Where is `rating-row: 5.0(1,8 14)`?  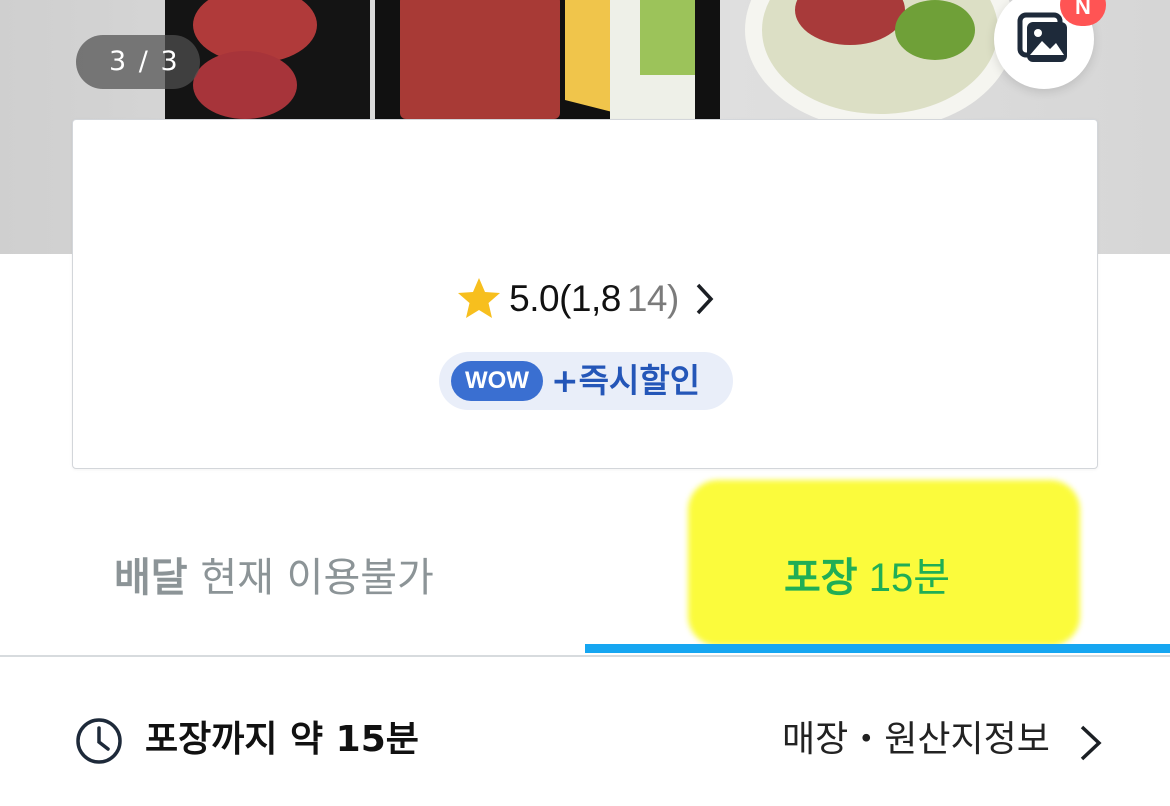 rating-row: 5.0(1,8 14) is located at coordinates (585, 299).